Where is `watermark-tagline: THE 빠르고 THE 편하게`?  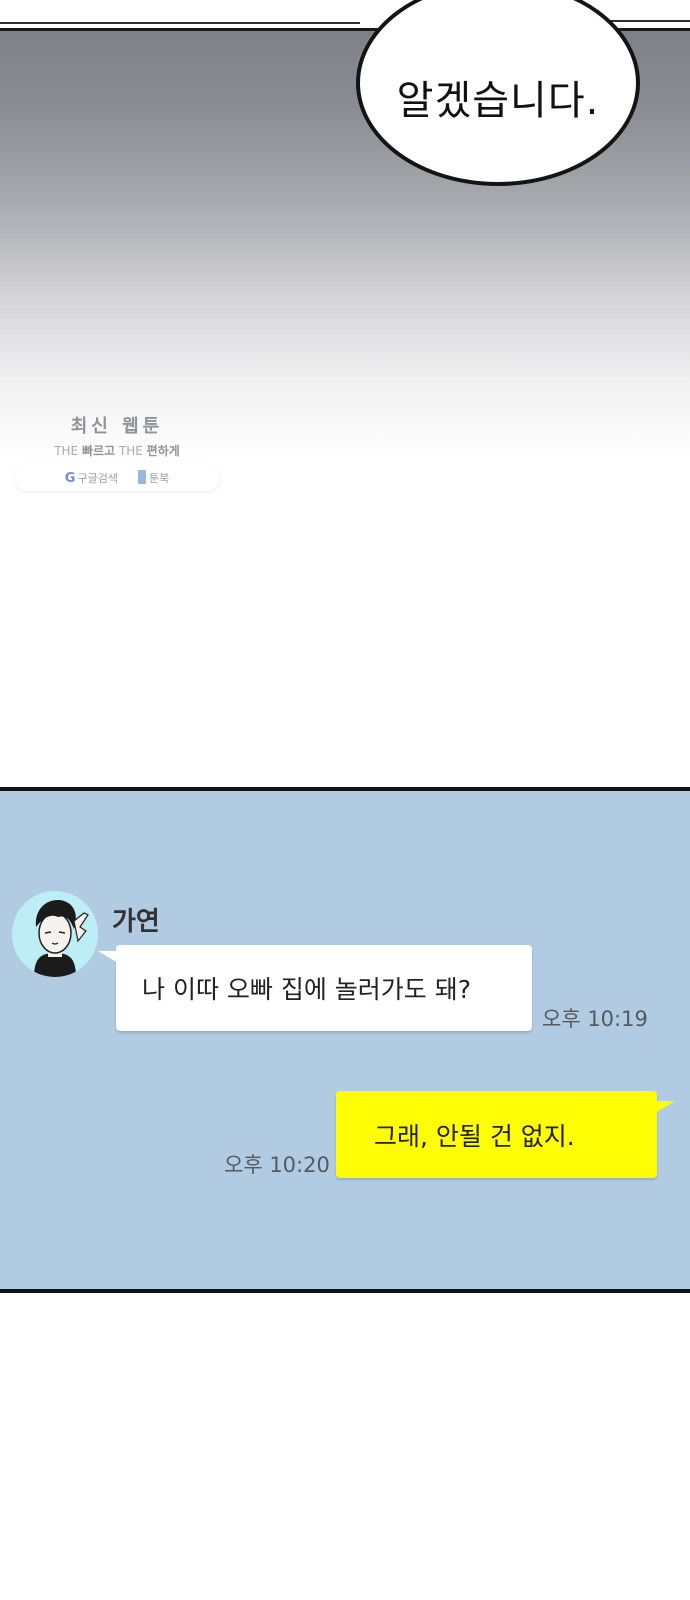
watermark-tagline: THE 빠르고 THE 편하게 is located at coordinates (117, 451).